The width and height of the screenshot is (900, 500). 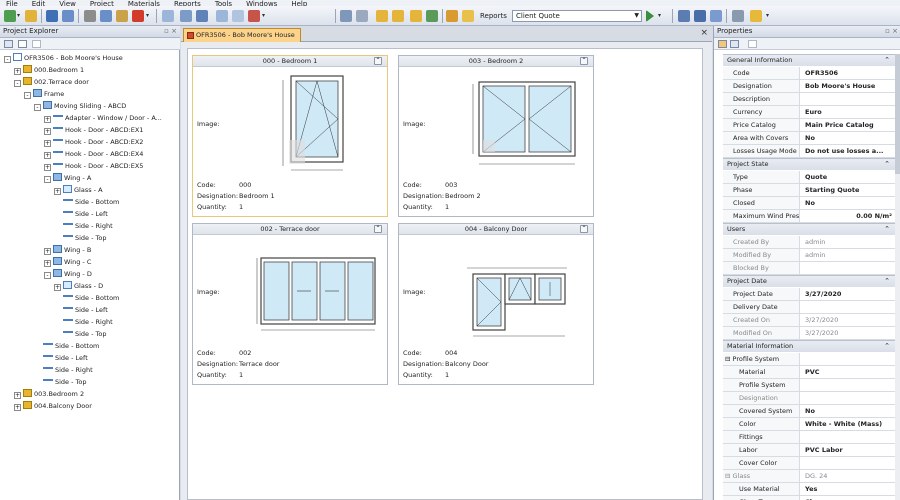 I want to click on property-row: Profile System, so click(x=809, y=385).